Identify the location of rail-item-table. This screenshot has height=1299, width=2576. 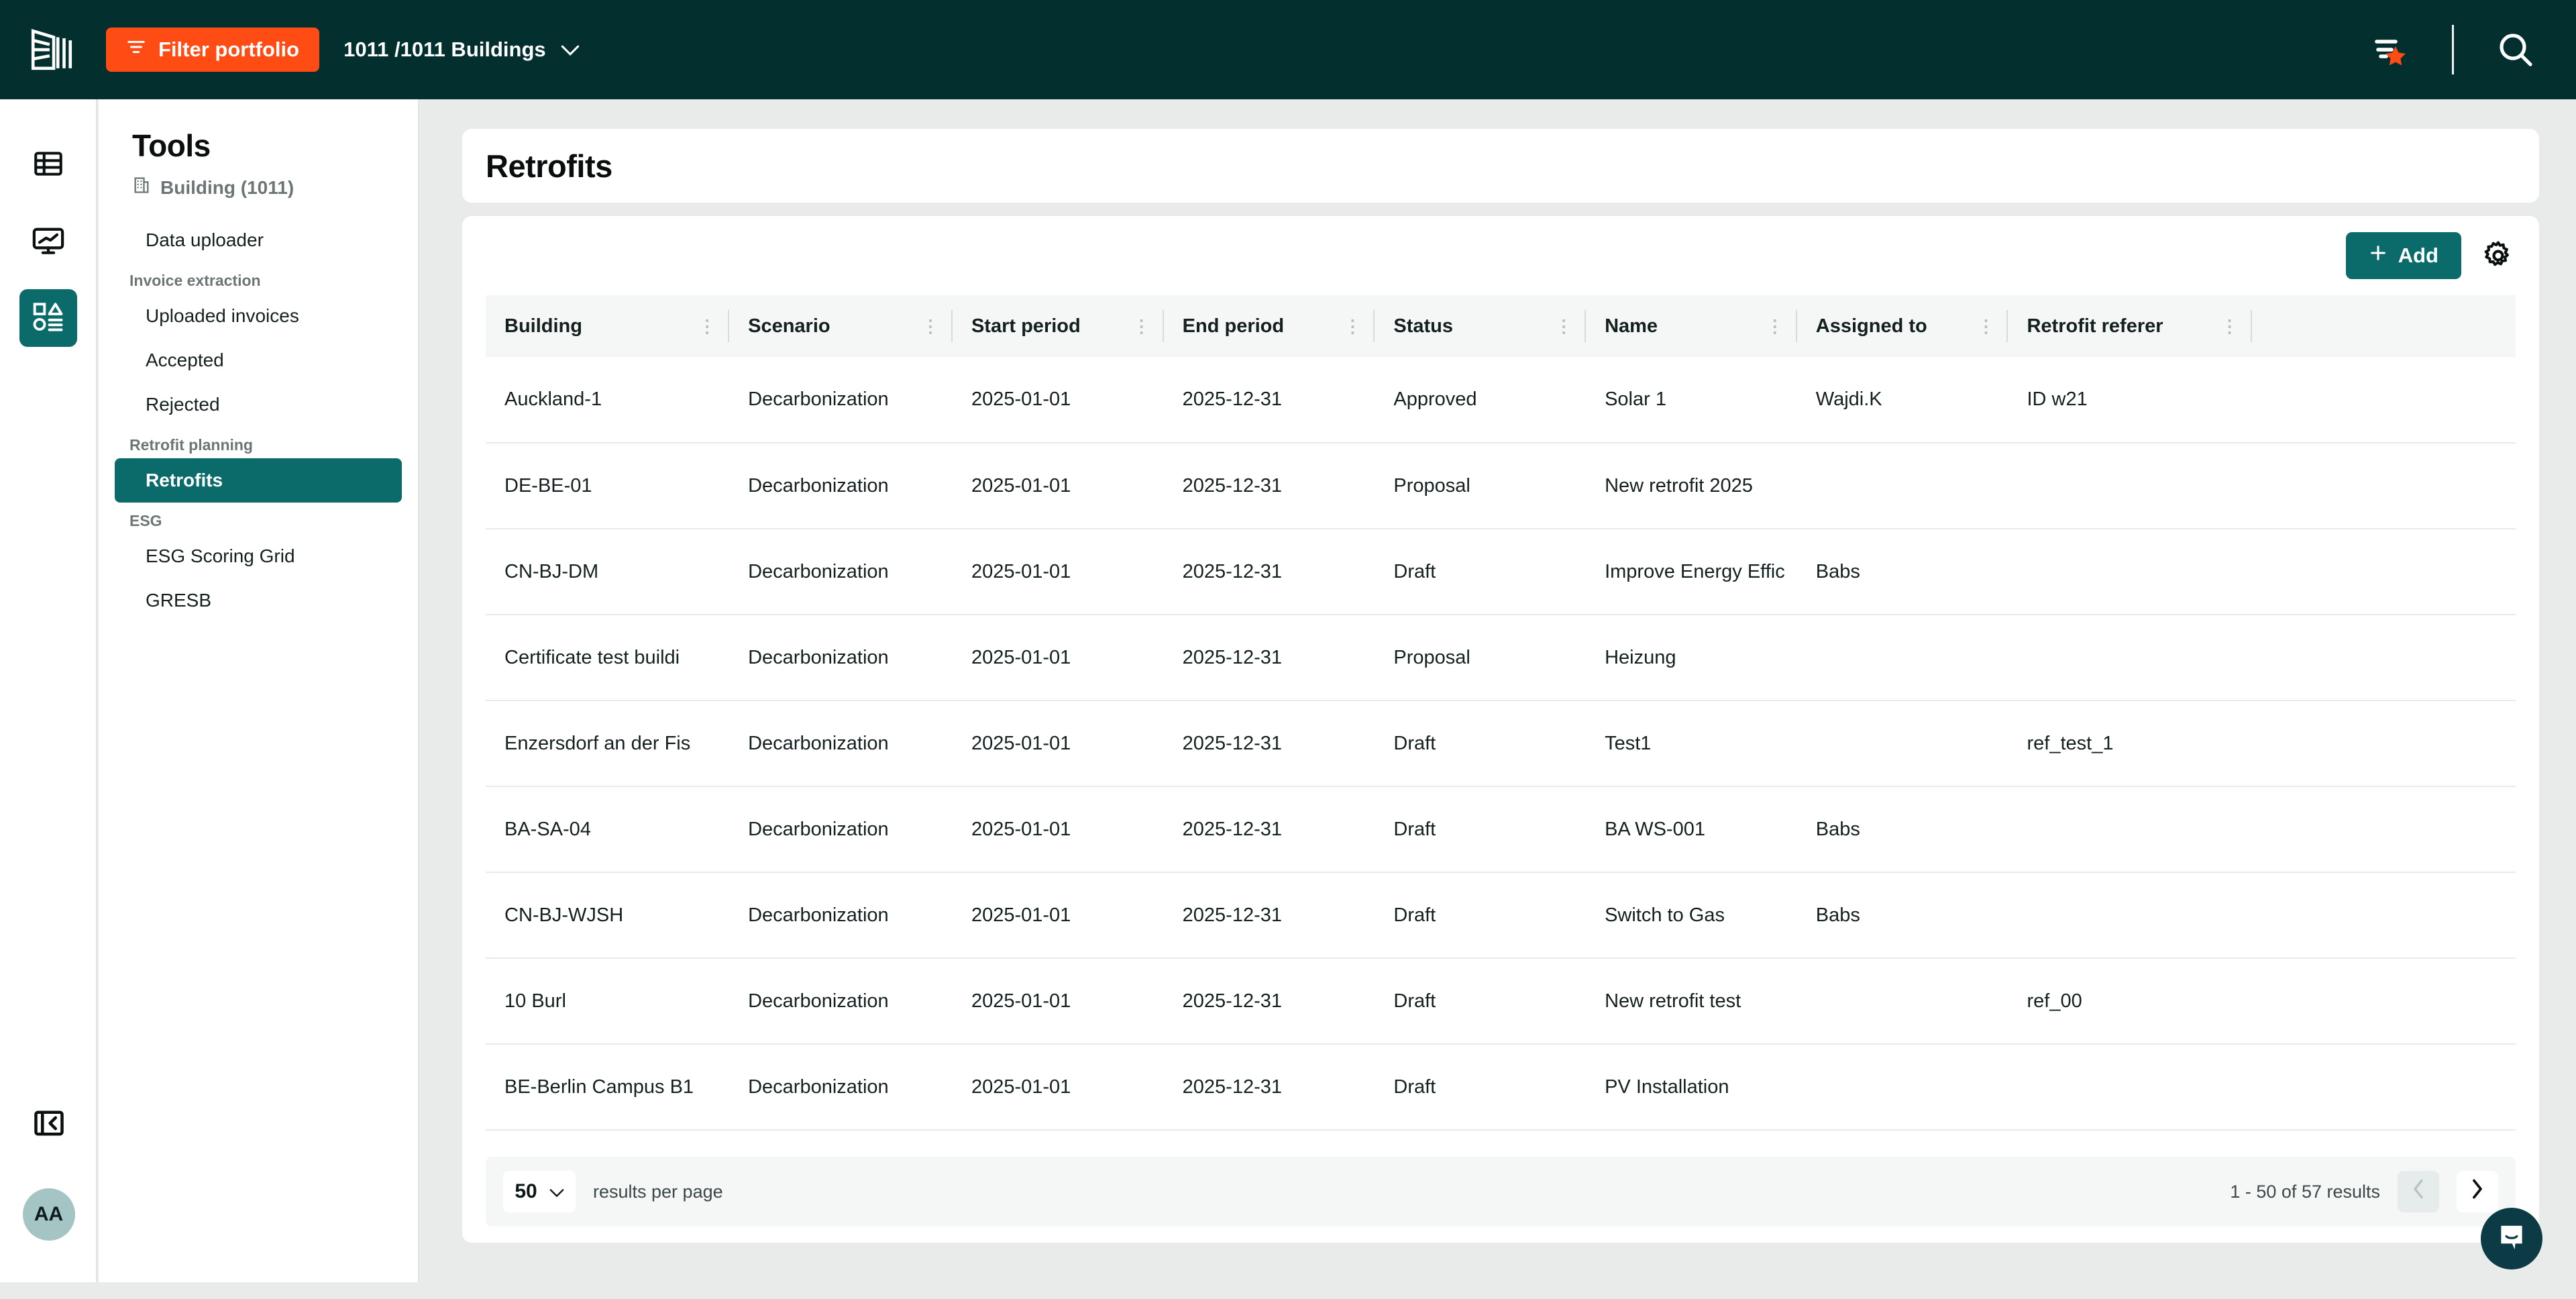
(48, 165).